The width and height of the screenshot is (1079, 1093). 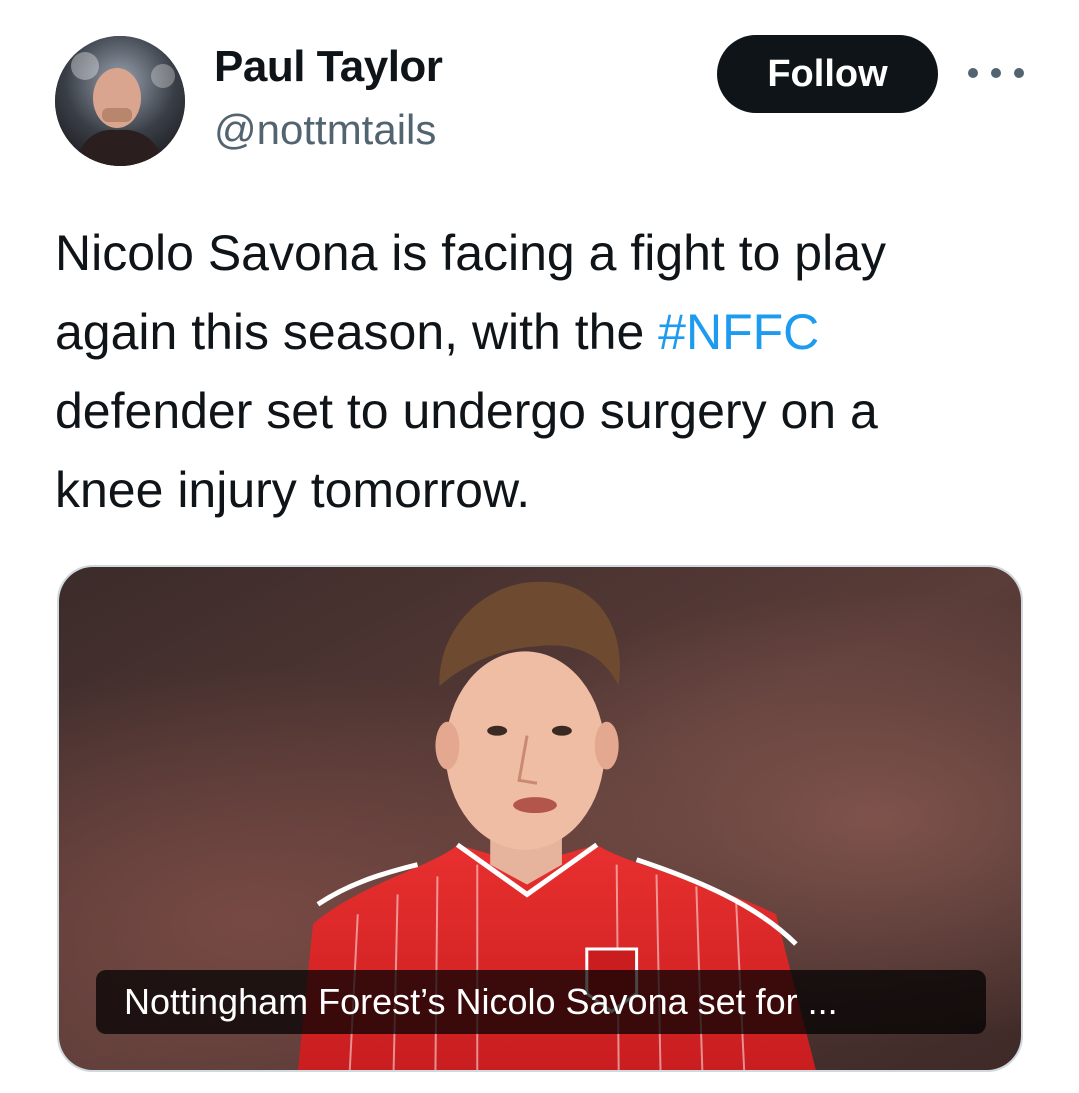 I want to click on tweet-line: again this season, with the #NFFC, so click(x=550, y=332).